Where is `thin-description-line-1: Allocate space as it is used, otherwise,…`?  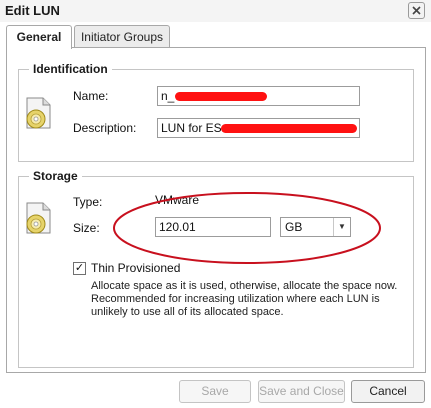 thin-description-line-1: Allocate space as it is used, otherwise,… is located at coordinates (244, 286).